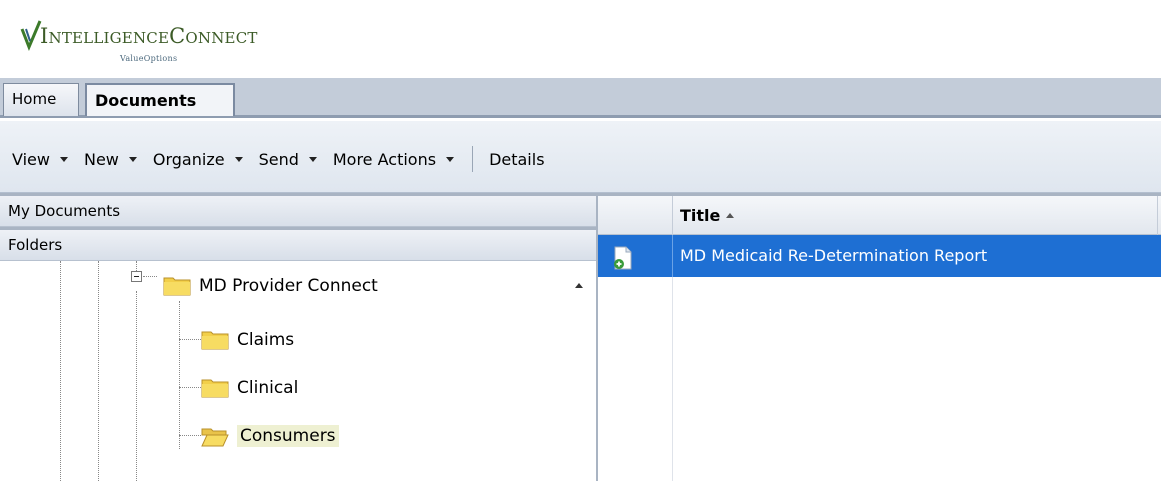 The width and height of the screenshot is (1161, 481). I want to click on checkmark-logo-icon, so click(31, 35).